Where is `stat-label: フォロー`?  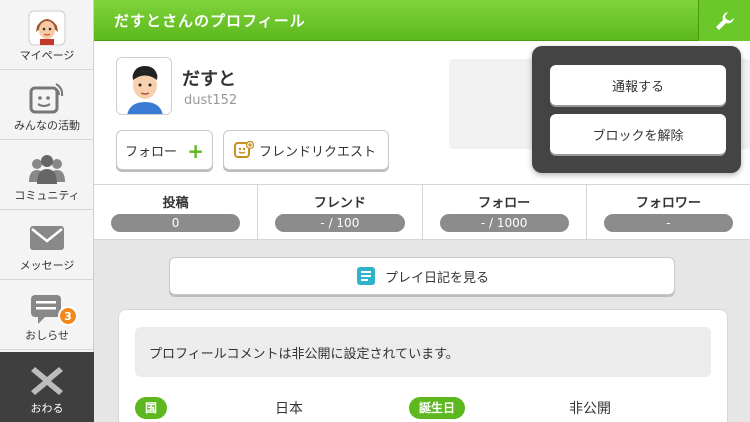 stat-label: フォロー is located at coordinates (504, 203).